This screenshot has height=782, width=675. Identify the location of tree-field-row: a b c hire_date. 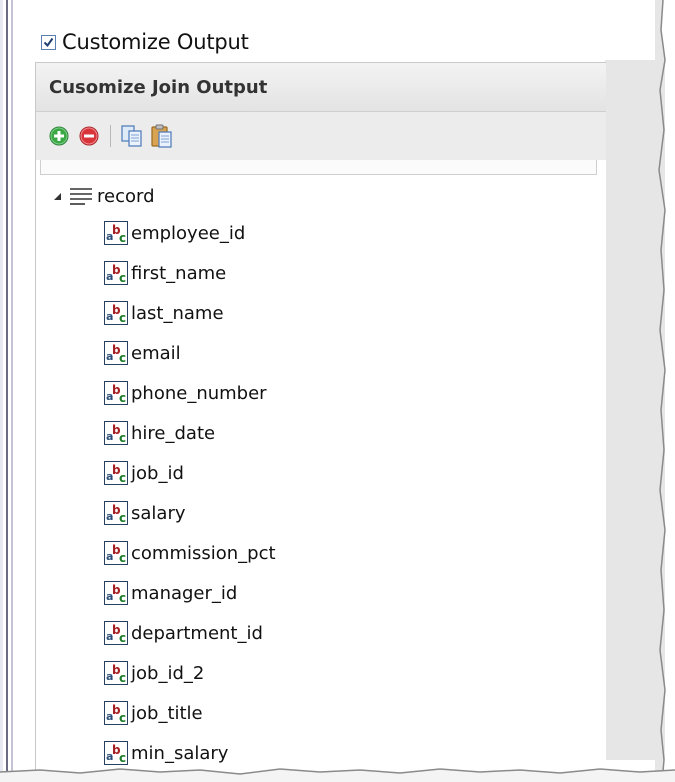
(159, 433).